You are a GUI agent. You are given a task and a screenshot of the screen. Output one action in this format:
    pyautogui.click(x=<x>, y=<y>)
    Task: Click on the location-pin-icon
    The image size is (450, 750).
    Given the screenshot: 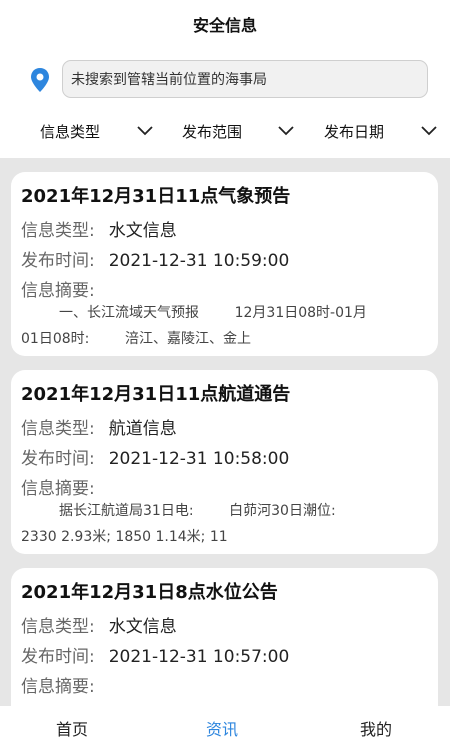 What is the action you would take?
    pyautogui.click(x=40, y=80)
    